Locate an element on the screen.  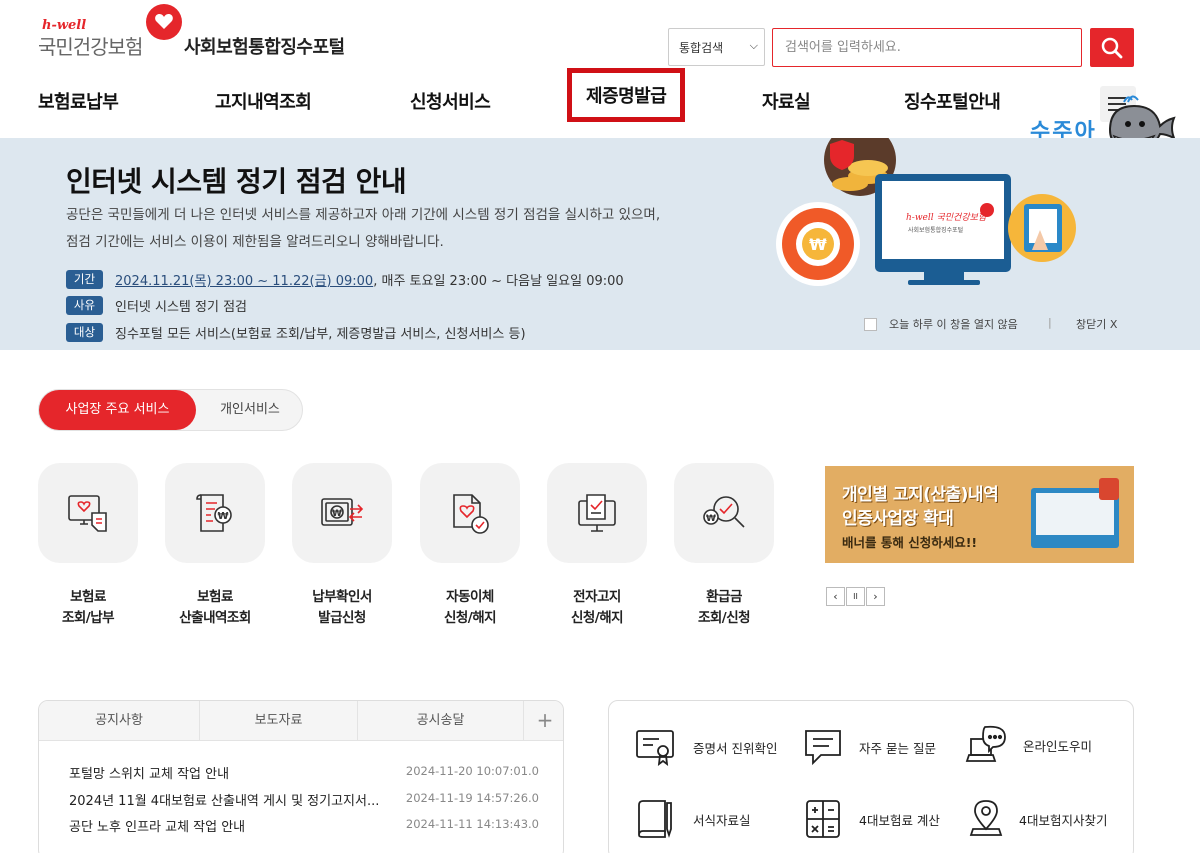
search-icon is located at coordinates (1112, 48).